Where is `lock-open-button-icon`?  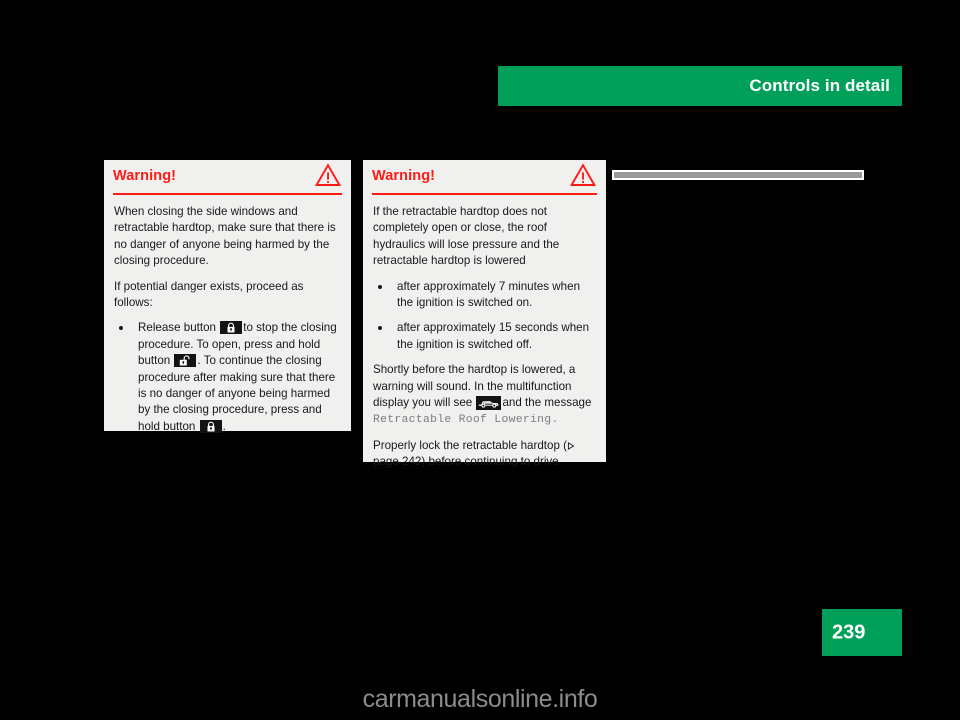
lock-open-button-icon is located at coordinates (185, 361).